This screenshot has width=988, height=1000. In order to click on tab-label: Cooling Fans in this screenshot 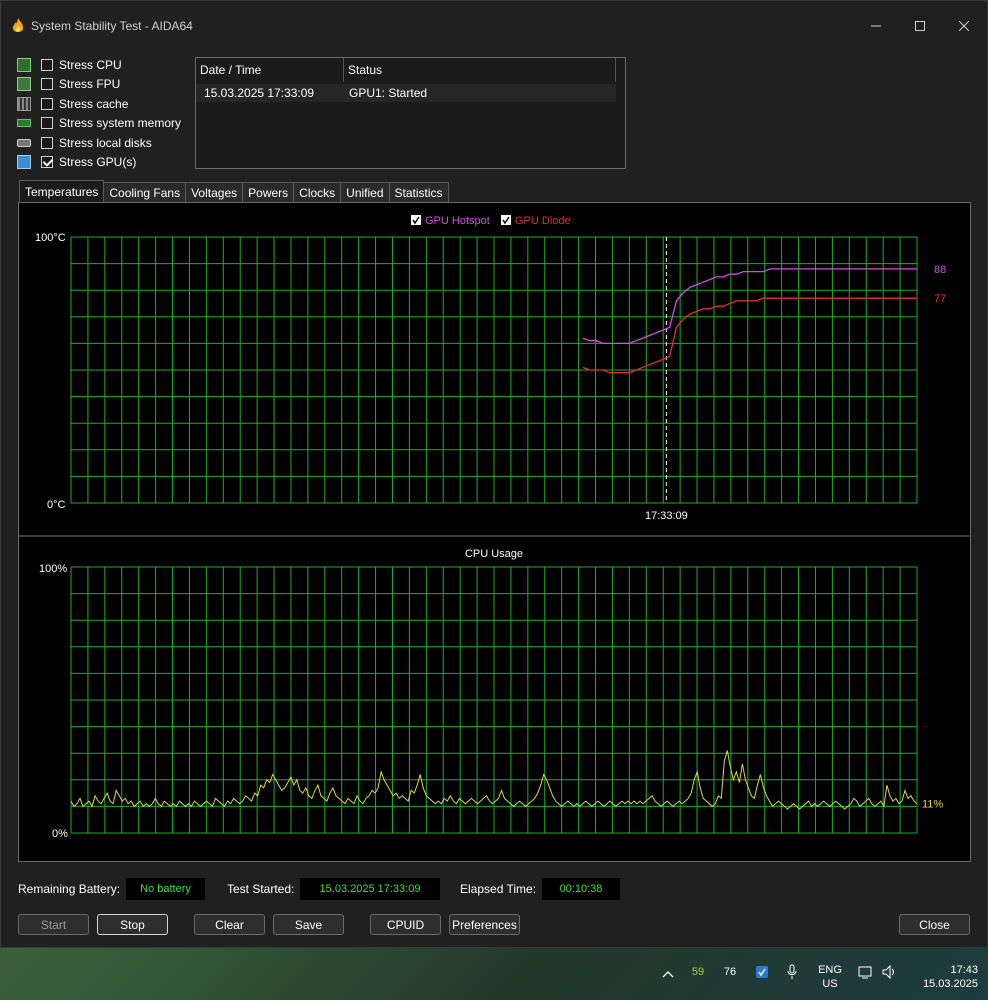, I will do `click(145, 192)`.